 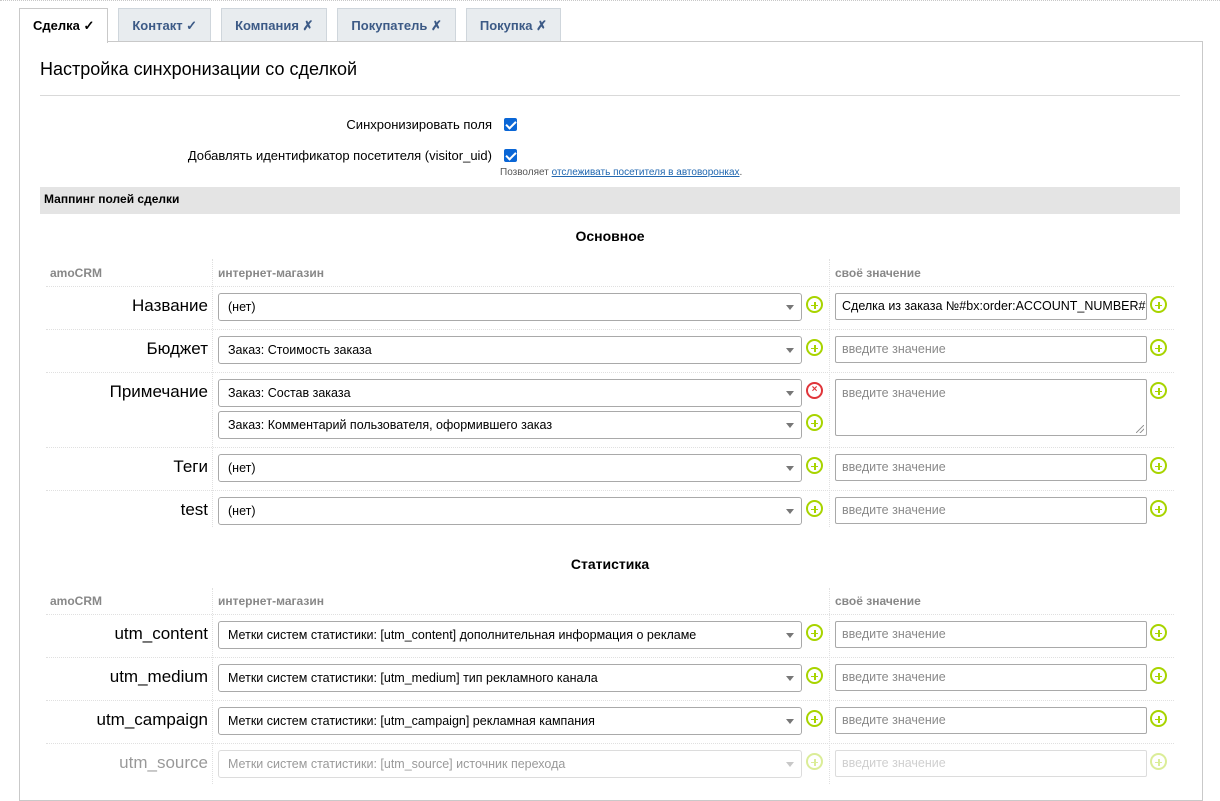 I want to click on field-label-utm-medium: utm_medium, so click(x=158, y=676).